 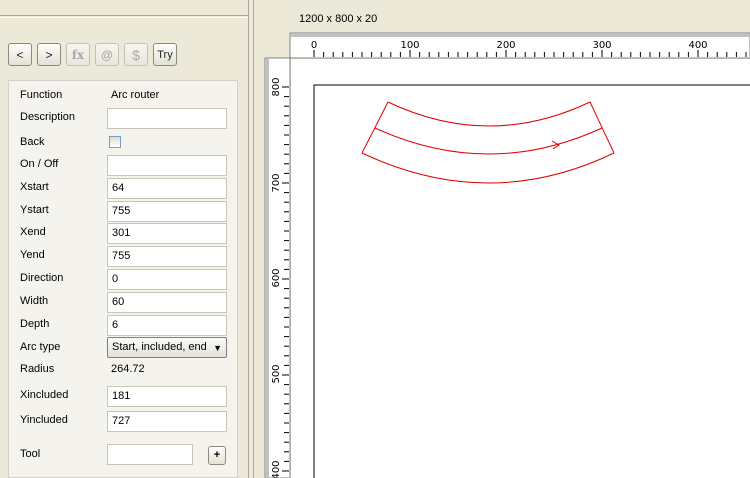 What do you see at coordinates (34, 210) in the screenshot?
I see `ystart-label: Ystart` at bounding box center [34, 210].